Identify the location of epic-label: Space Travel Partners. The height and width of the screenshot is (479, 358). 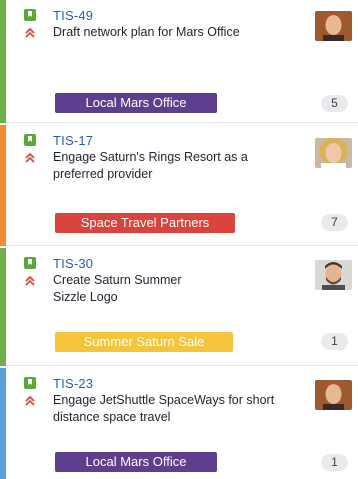
(145, 223).